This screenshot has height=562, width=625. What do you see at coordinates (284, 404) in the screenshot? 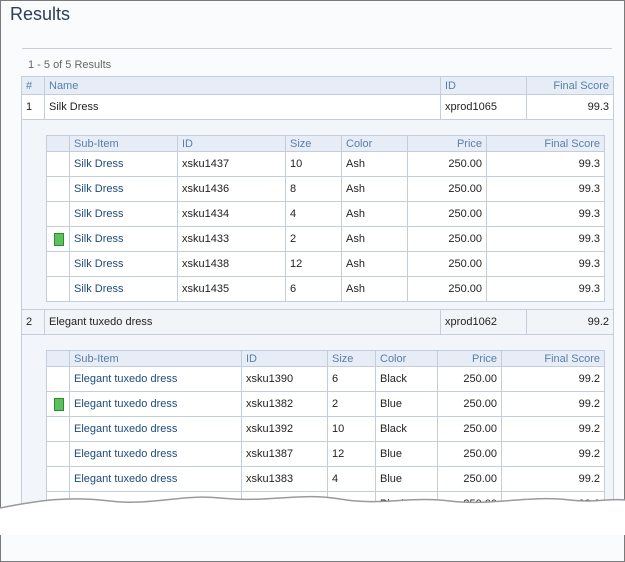
I see `sub-item-sku: xsku1382` at bounding box center [284, 404].